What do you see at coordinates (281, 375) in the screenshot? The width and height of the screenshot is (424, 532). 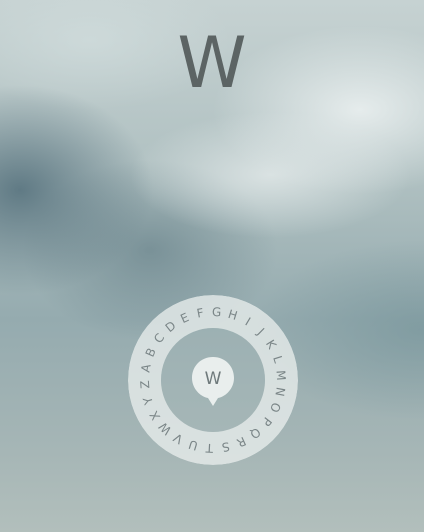 I see `dial-letter-m: M` at bounding box center [281, 375].